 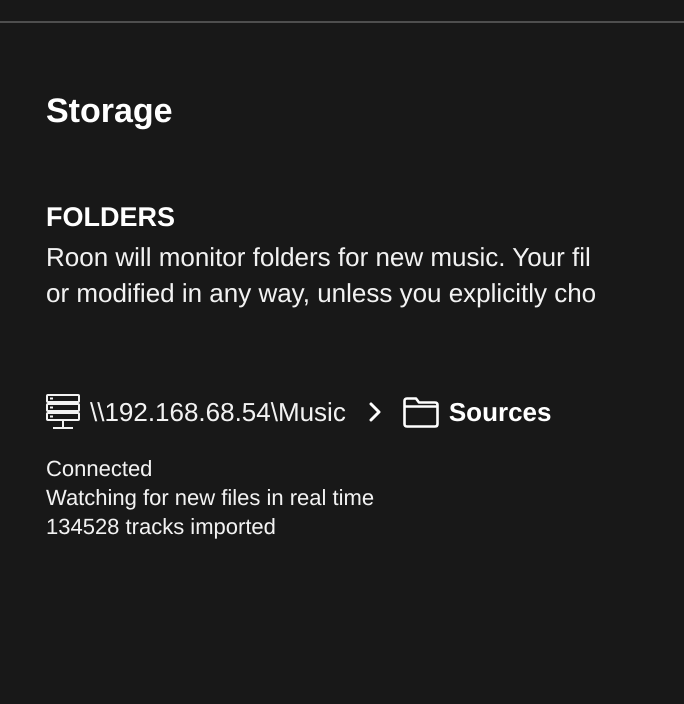 I want to click on section-description: Roon will monitor folders for new music. Your fil or modified in any way, unless you explicitly cho, so click(x=321, y=275).